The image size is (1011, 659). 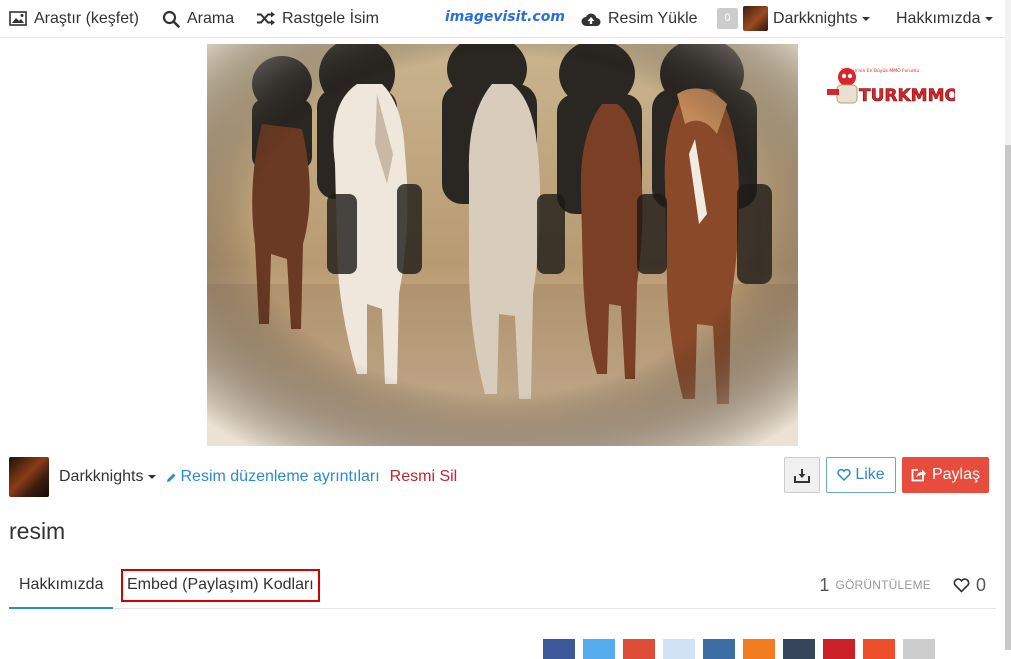 I want to click on nav-search-label: Arama, so click(x=211, y=18).